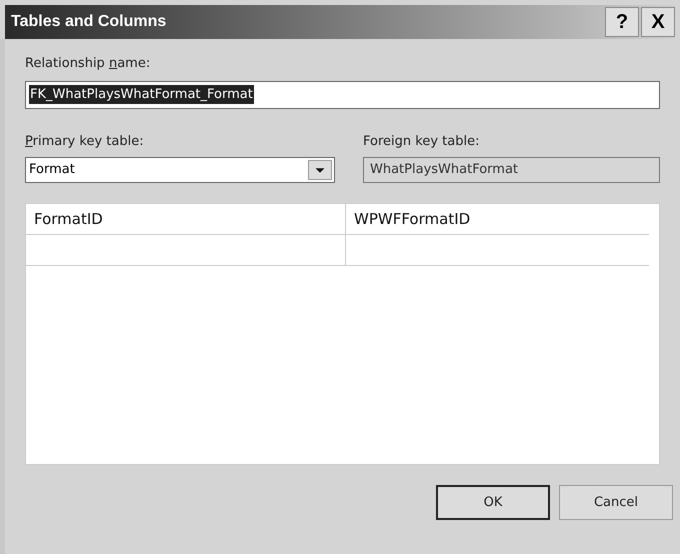 This screenshot has width=680, height=554. I want to click on table-cell: WPWFFormatID, so click(497, 219).